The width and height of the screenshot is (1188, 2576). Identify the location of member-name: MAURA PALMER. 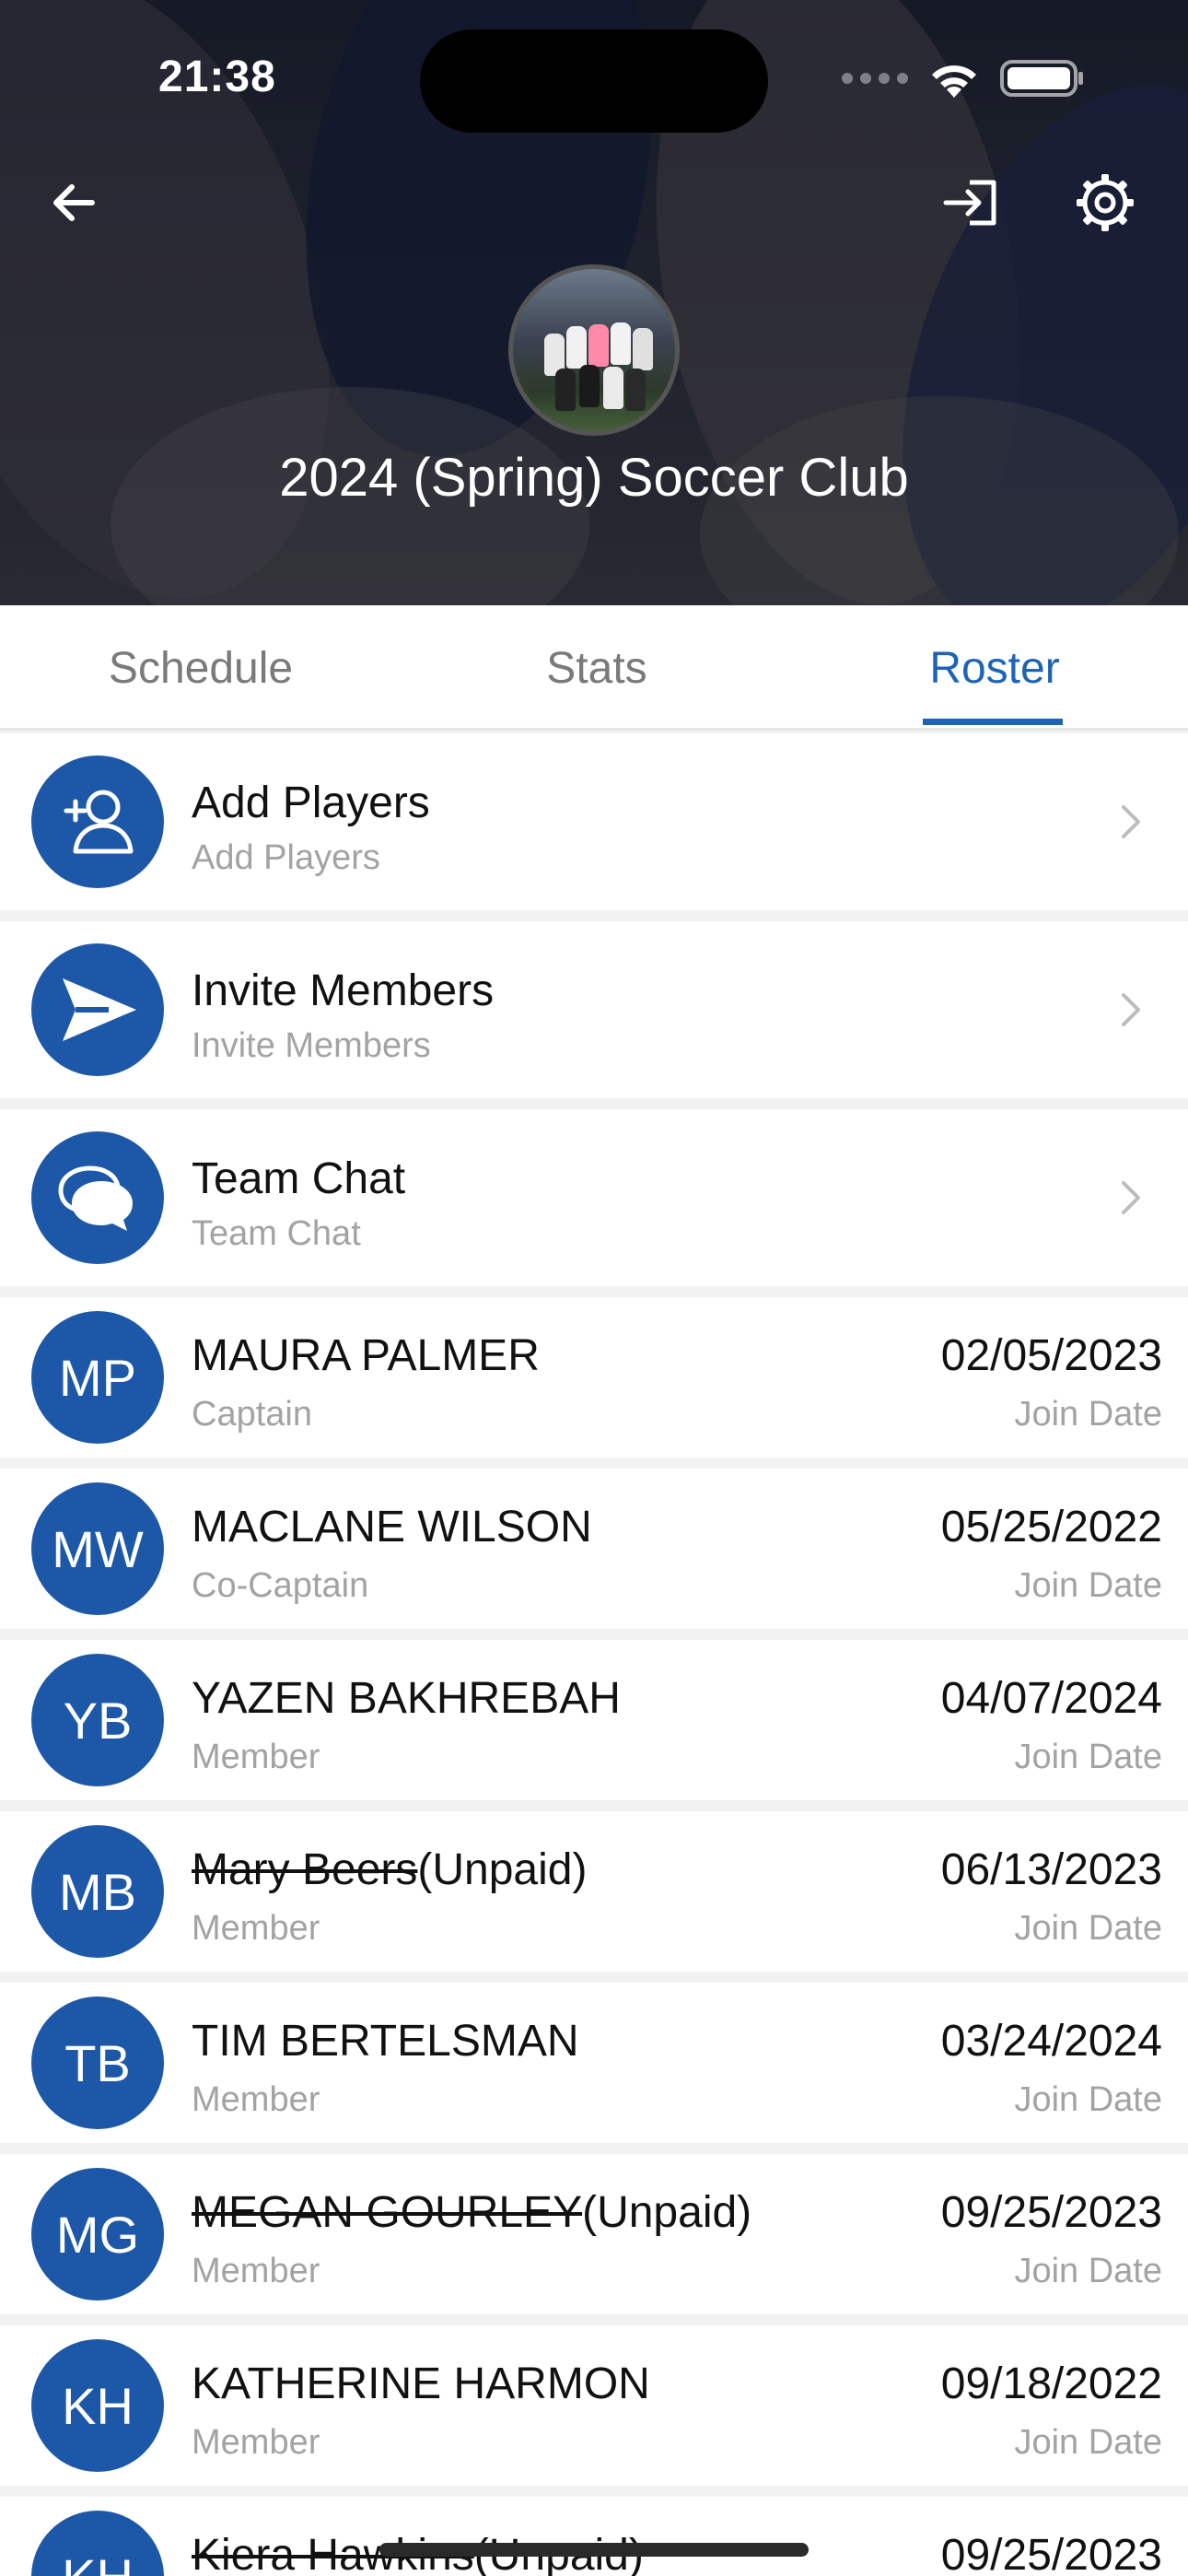
(366, 1355).